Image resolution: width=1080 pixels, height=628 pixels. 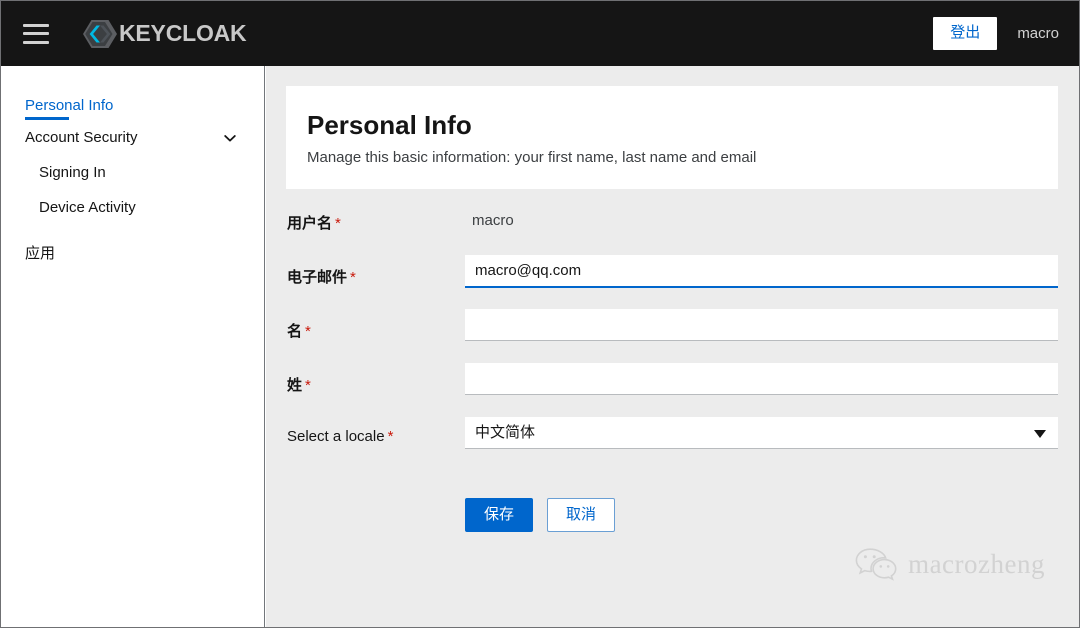 I want to click on label-text: 用户名, so click(x=310, y=223).